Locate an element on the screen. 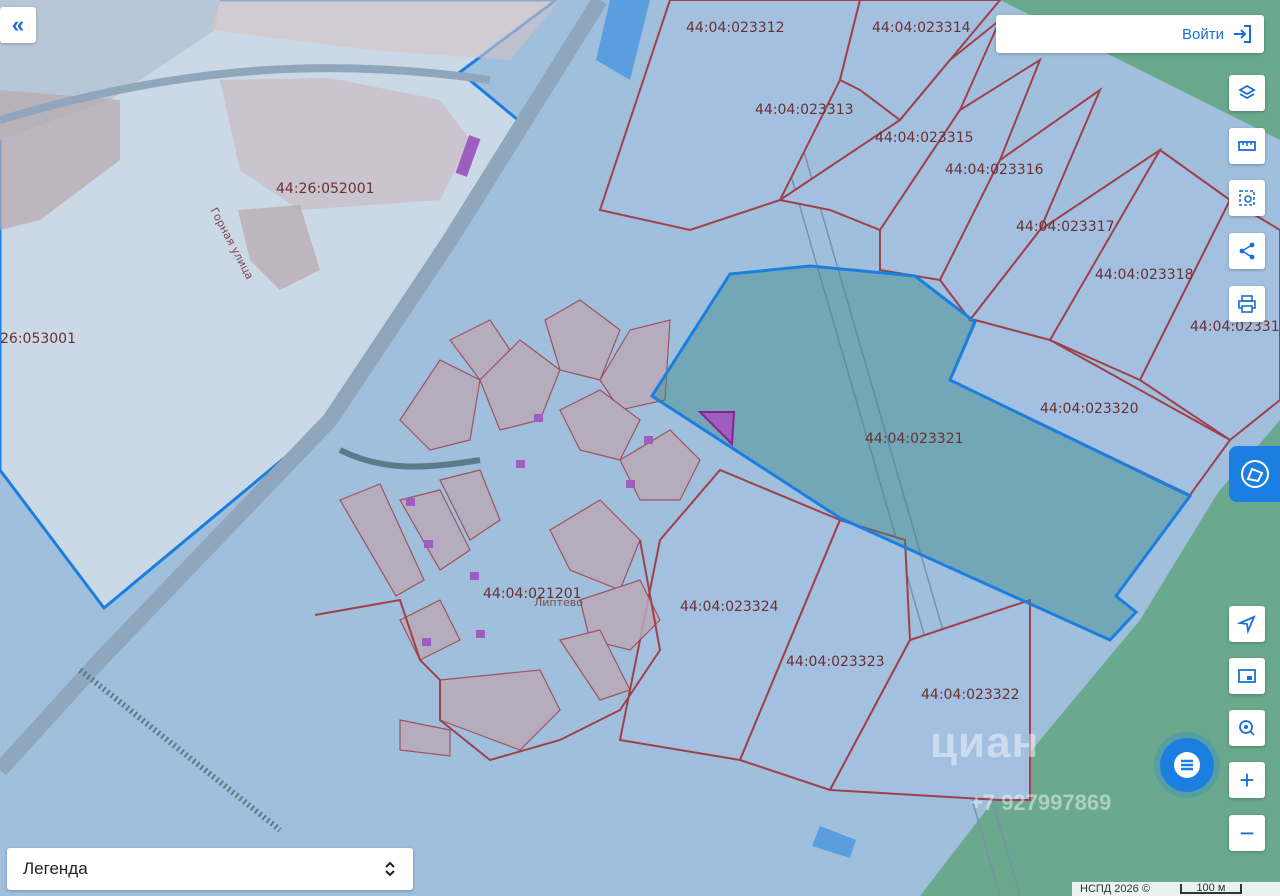  zoom-out-icon: − is located at coordinates (1247, 832).